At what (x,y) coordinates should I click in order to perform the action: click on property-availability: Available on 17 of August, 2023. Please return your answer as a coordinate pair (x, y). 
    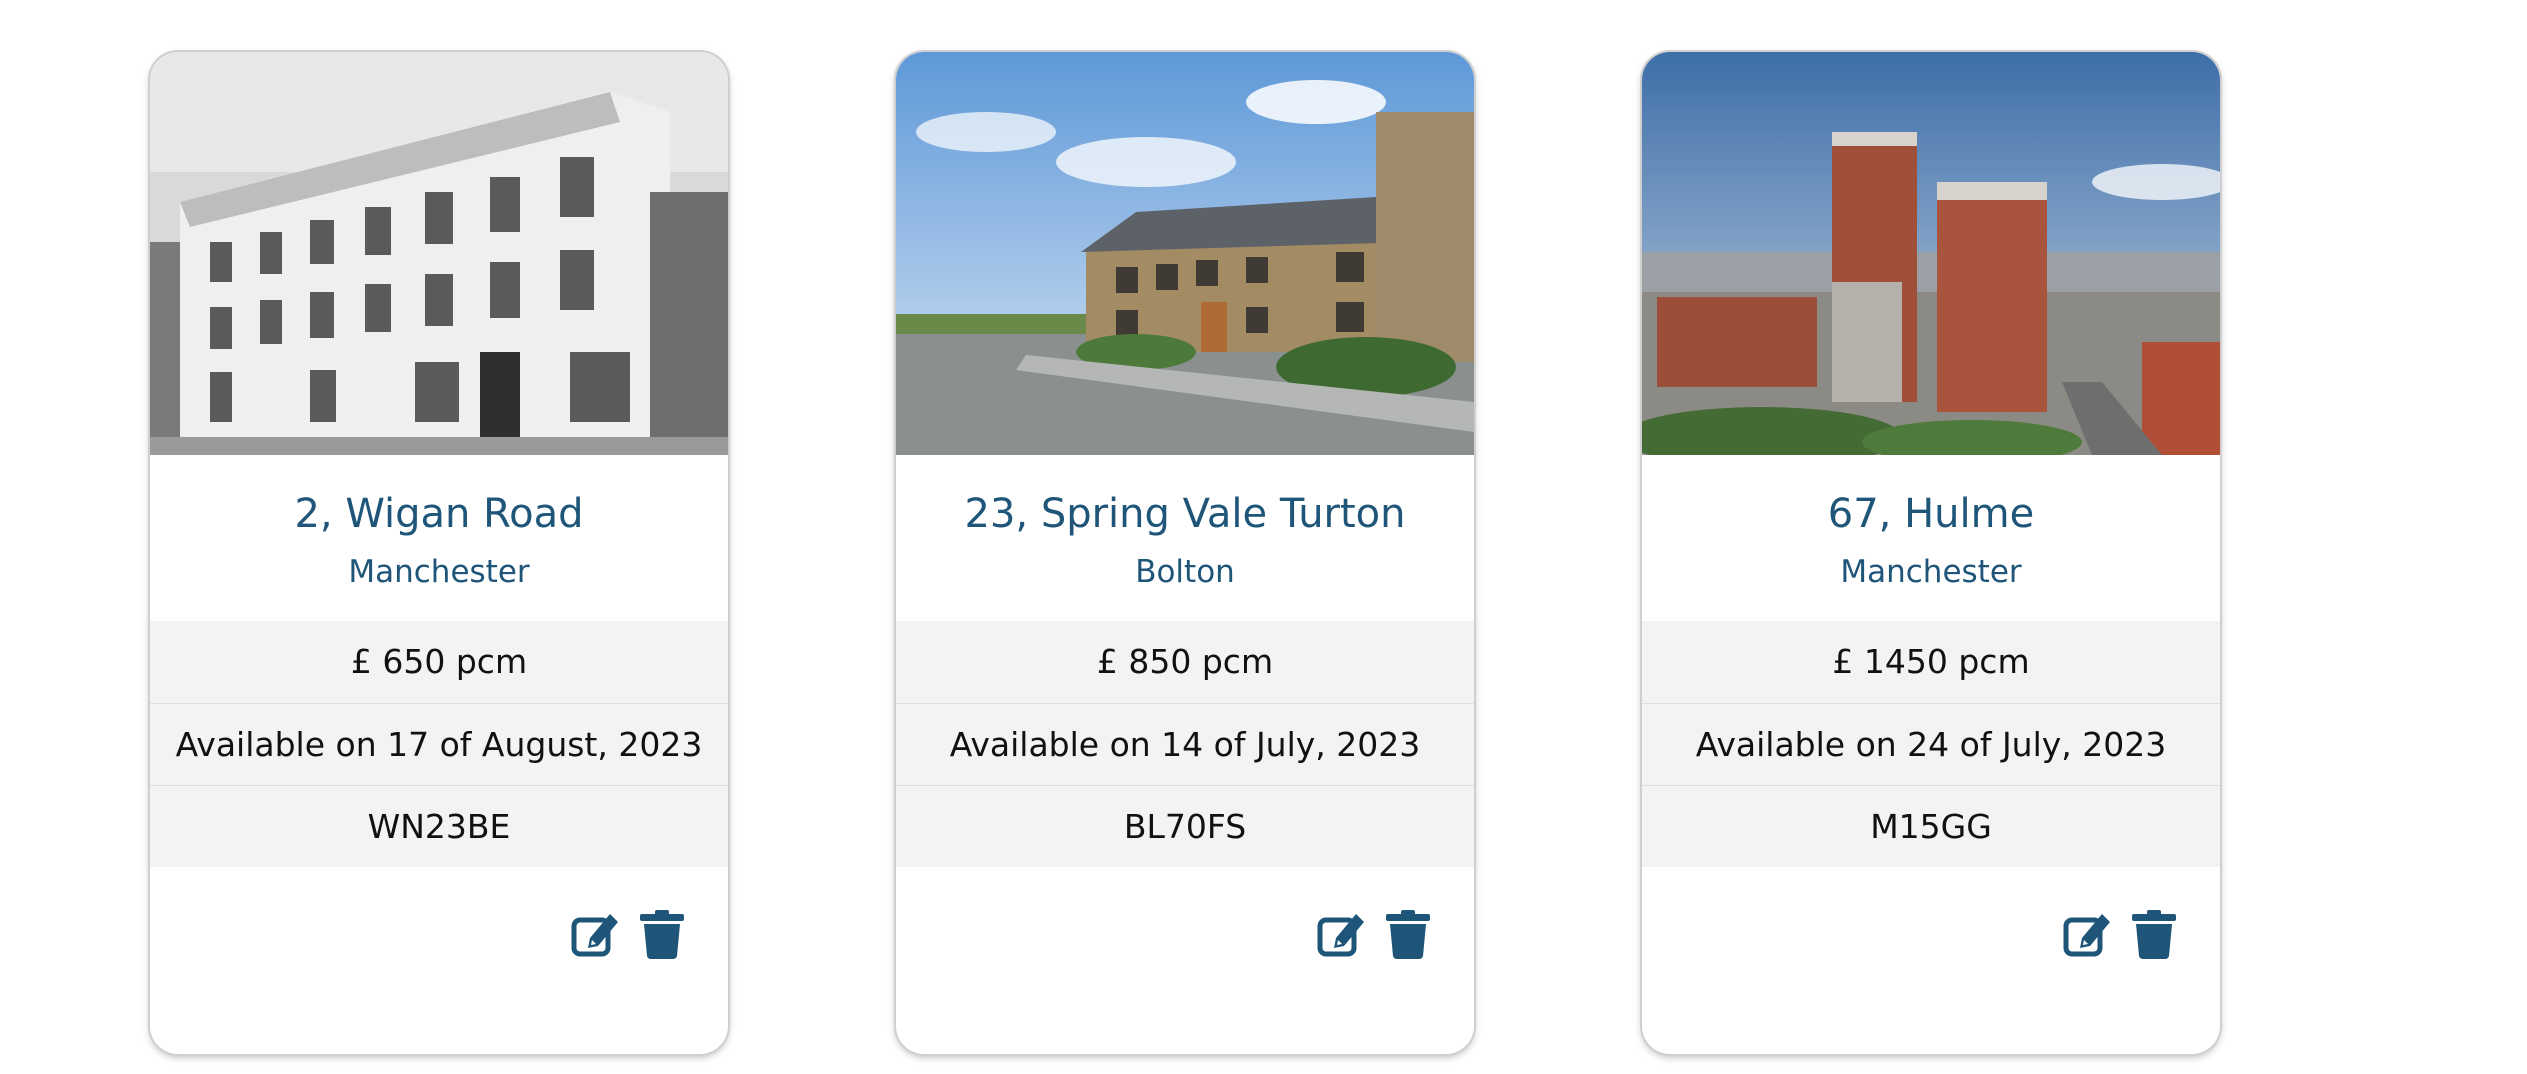
    Looking at the image, I should click on (439, 744).